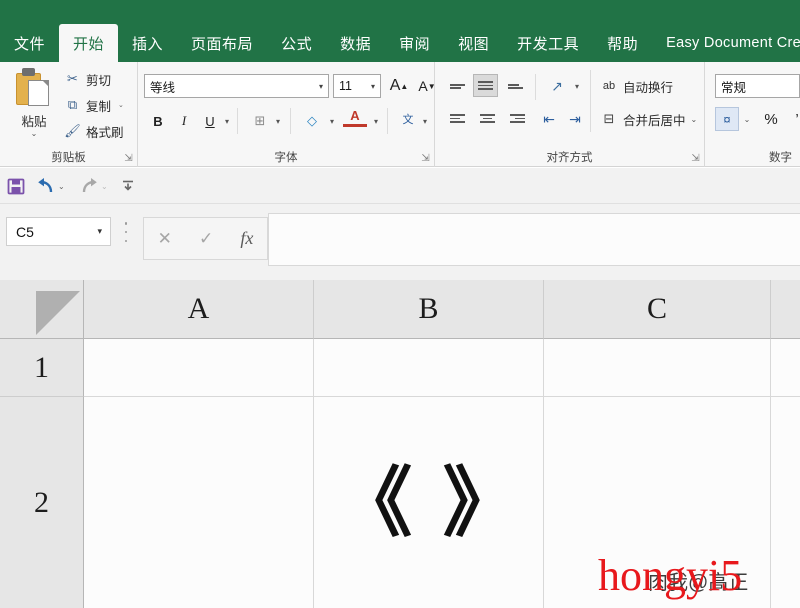  What do you see at coordinates (726, 43) in the screenshot?
I see `tab-easy-document-creator: Easy Document Creator` at bounding box center [726, 43].